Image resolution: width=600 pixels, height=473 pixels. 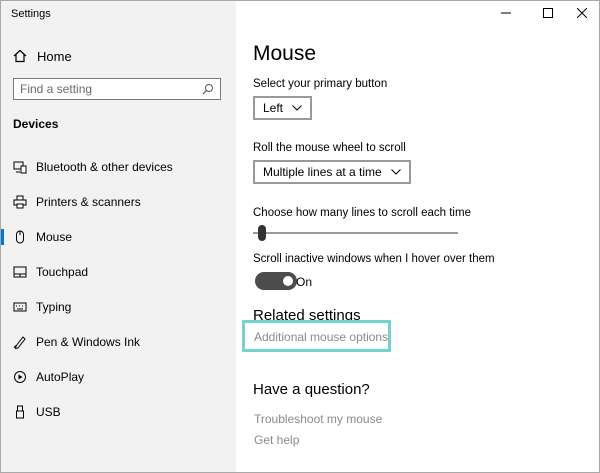 What do you see at coordinates (276, 440) in the screenshot?
I see `get-help-link: Get help` at bounding box center [276, 440].